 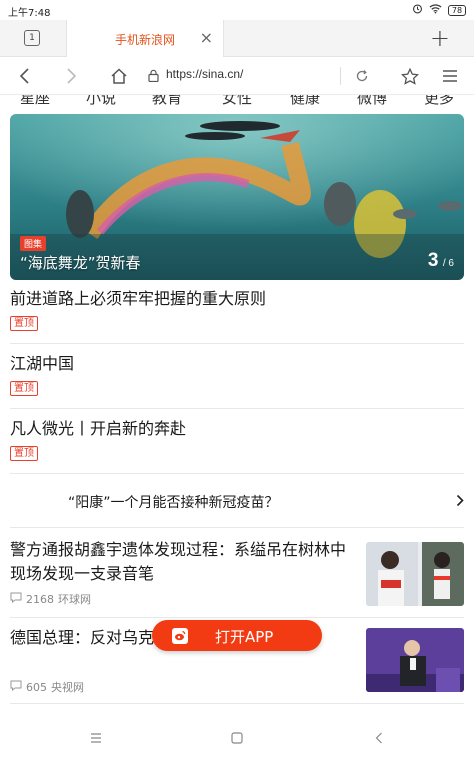 What do you see at coordinates (441, 261) in the screenshot?
I see `hero-pagination: 3 / 6` at bounding box center [441, 261].